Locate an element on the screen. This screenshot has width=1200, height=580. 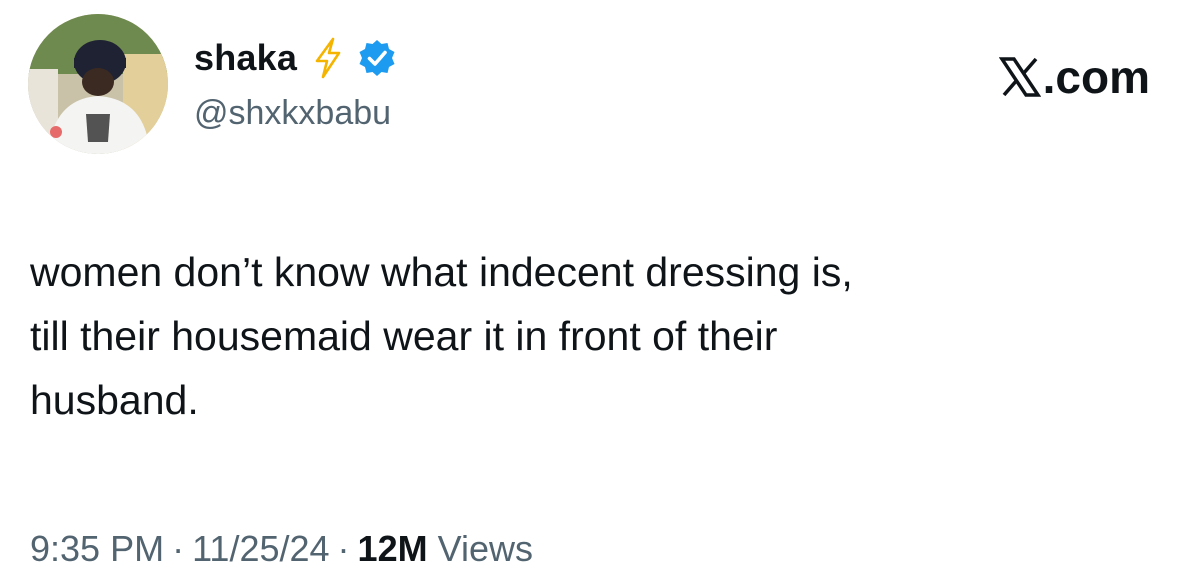
x-logo-icon is located at coordinates (1019, 77).